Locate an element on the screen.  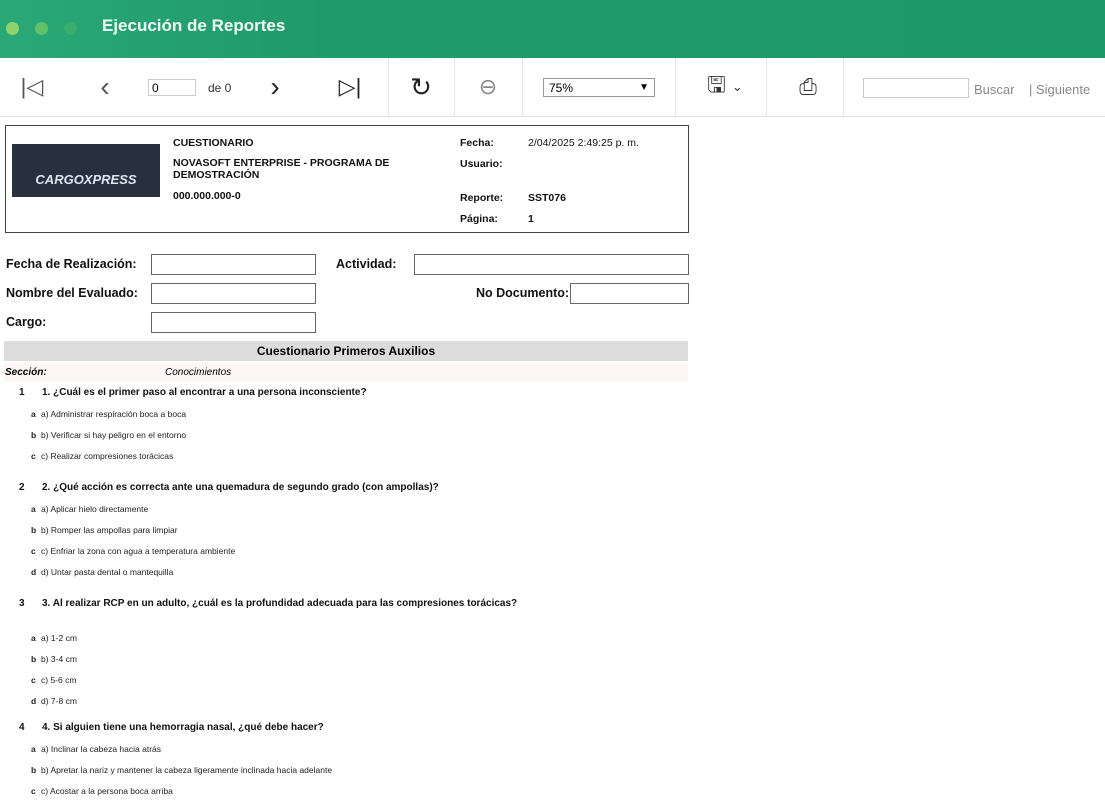
question-number: 2 is located at coordinates (22, 487).